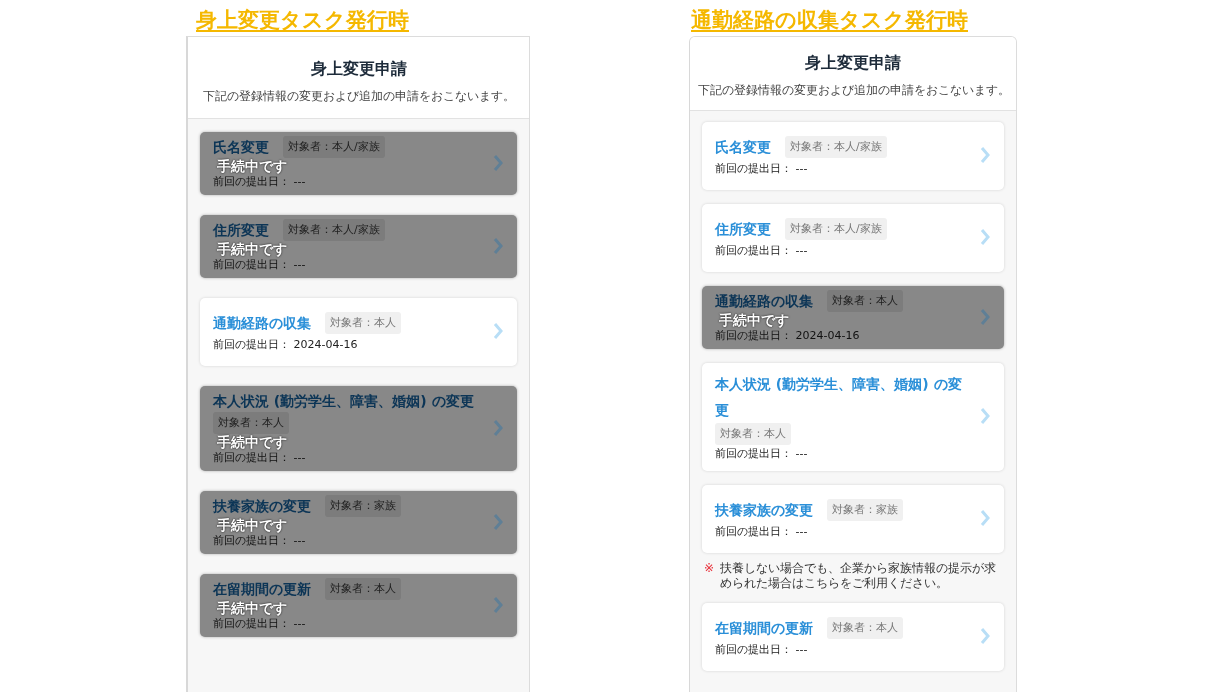  I want to click on section-heading: 通勤経路の収集タスク発行時, so click(829, 18).